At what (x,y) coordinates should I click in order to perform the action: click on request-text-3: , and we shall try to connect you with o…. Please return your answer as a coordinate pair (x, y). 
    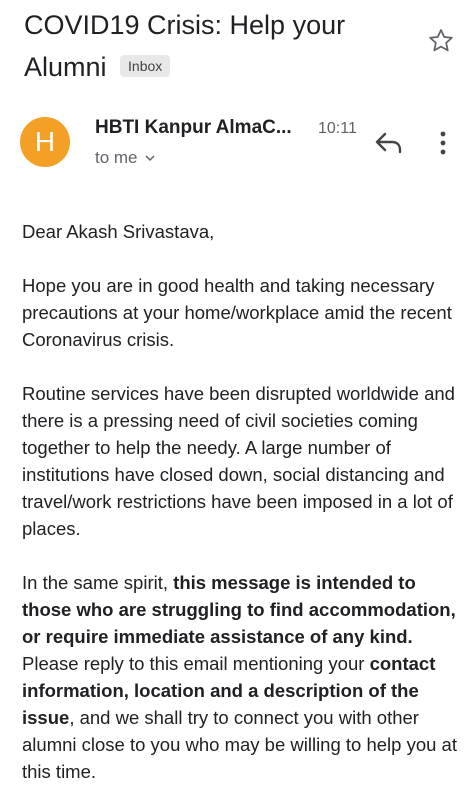
    Looking at the image, I should click on (239, 744).